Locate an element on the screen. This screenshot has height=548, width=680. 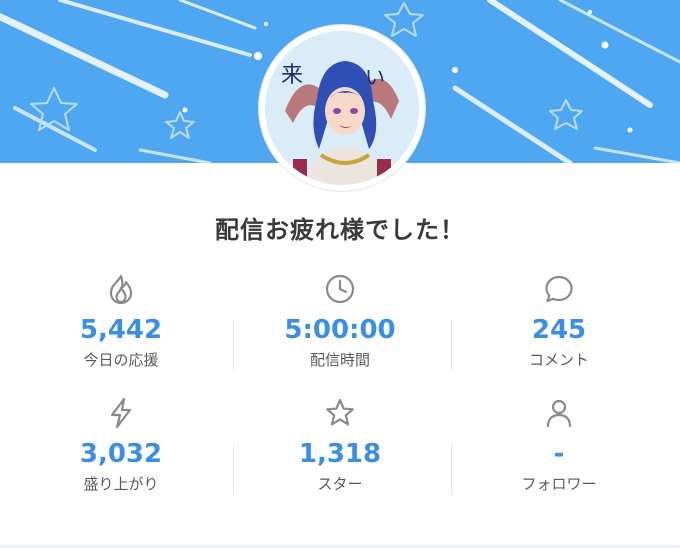
stat-stars: 1,318 スター is located at coordinates (340, 445).